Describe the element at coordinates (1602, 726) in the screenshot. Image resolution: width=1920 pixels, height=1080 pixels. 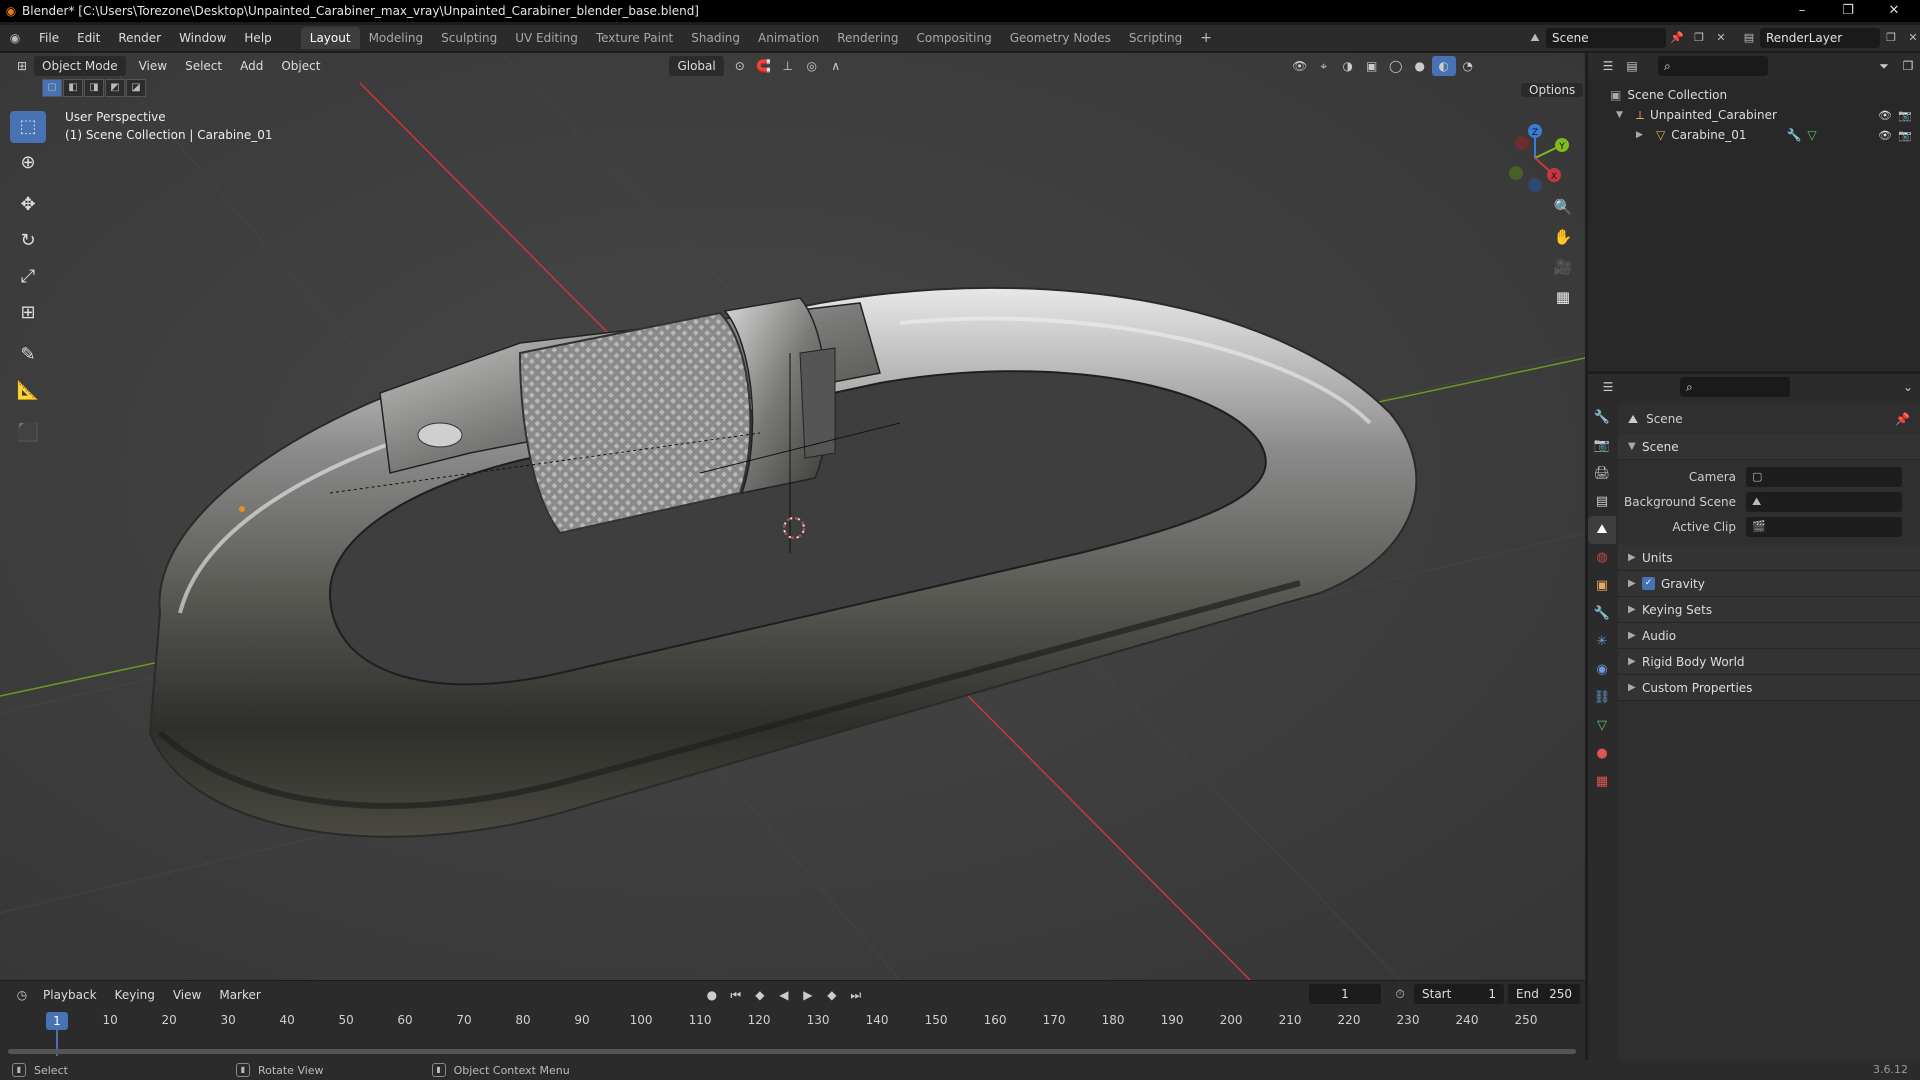
I see `data-tab-icon: ▽` at that location.